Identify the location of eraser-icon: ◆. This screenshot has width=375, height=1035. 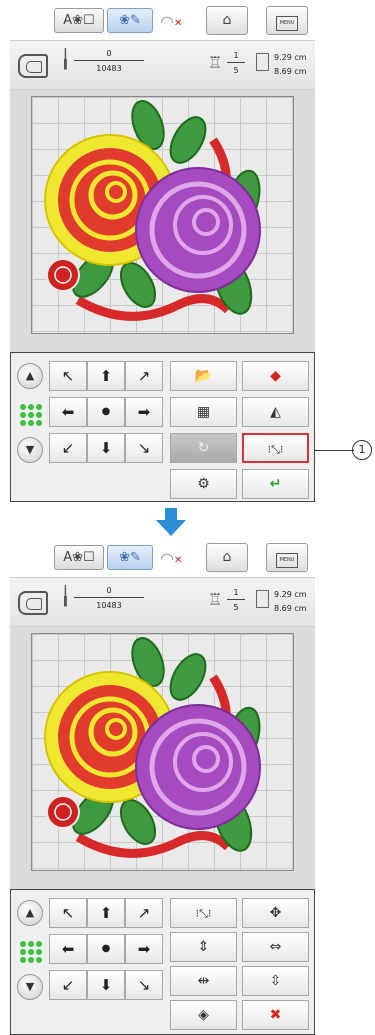
(275, 376).